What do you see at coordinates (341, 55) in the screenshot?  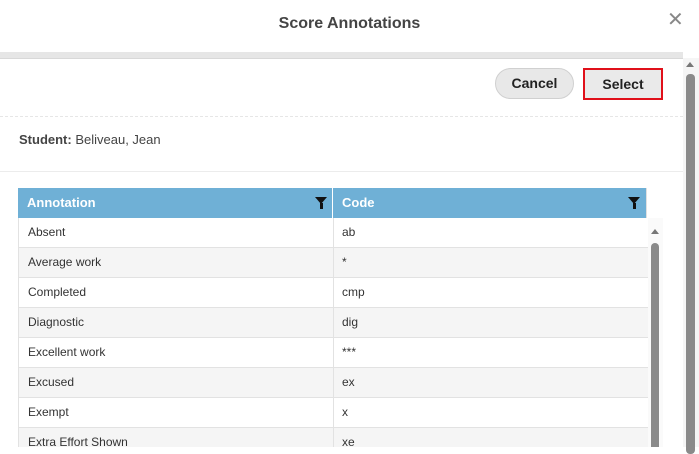 I see `header-divider` at bounding box center [341, 55].